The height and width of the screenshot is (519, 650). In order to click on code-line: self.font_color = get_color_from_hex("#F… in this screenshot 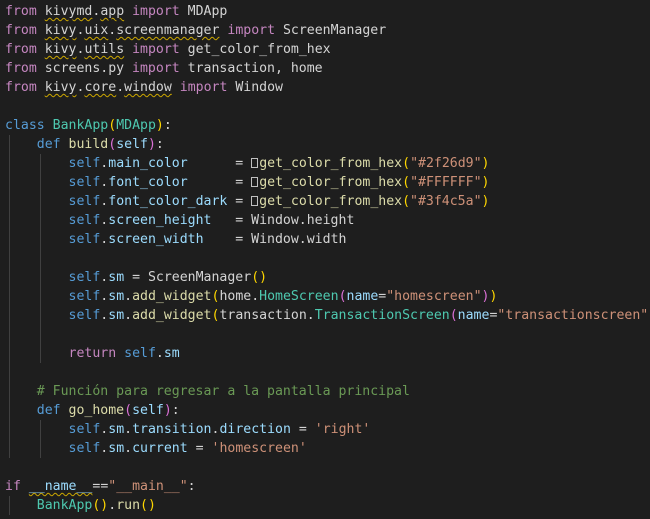, I will do `click(325, 182)`.